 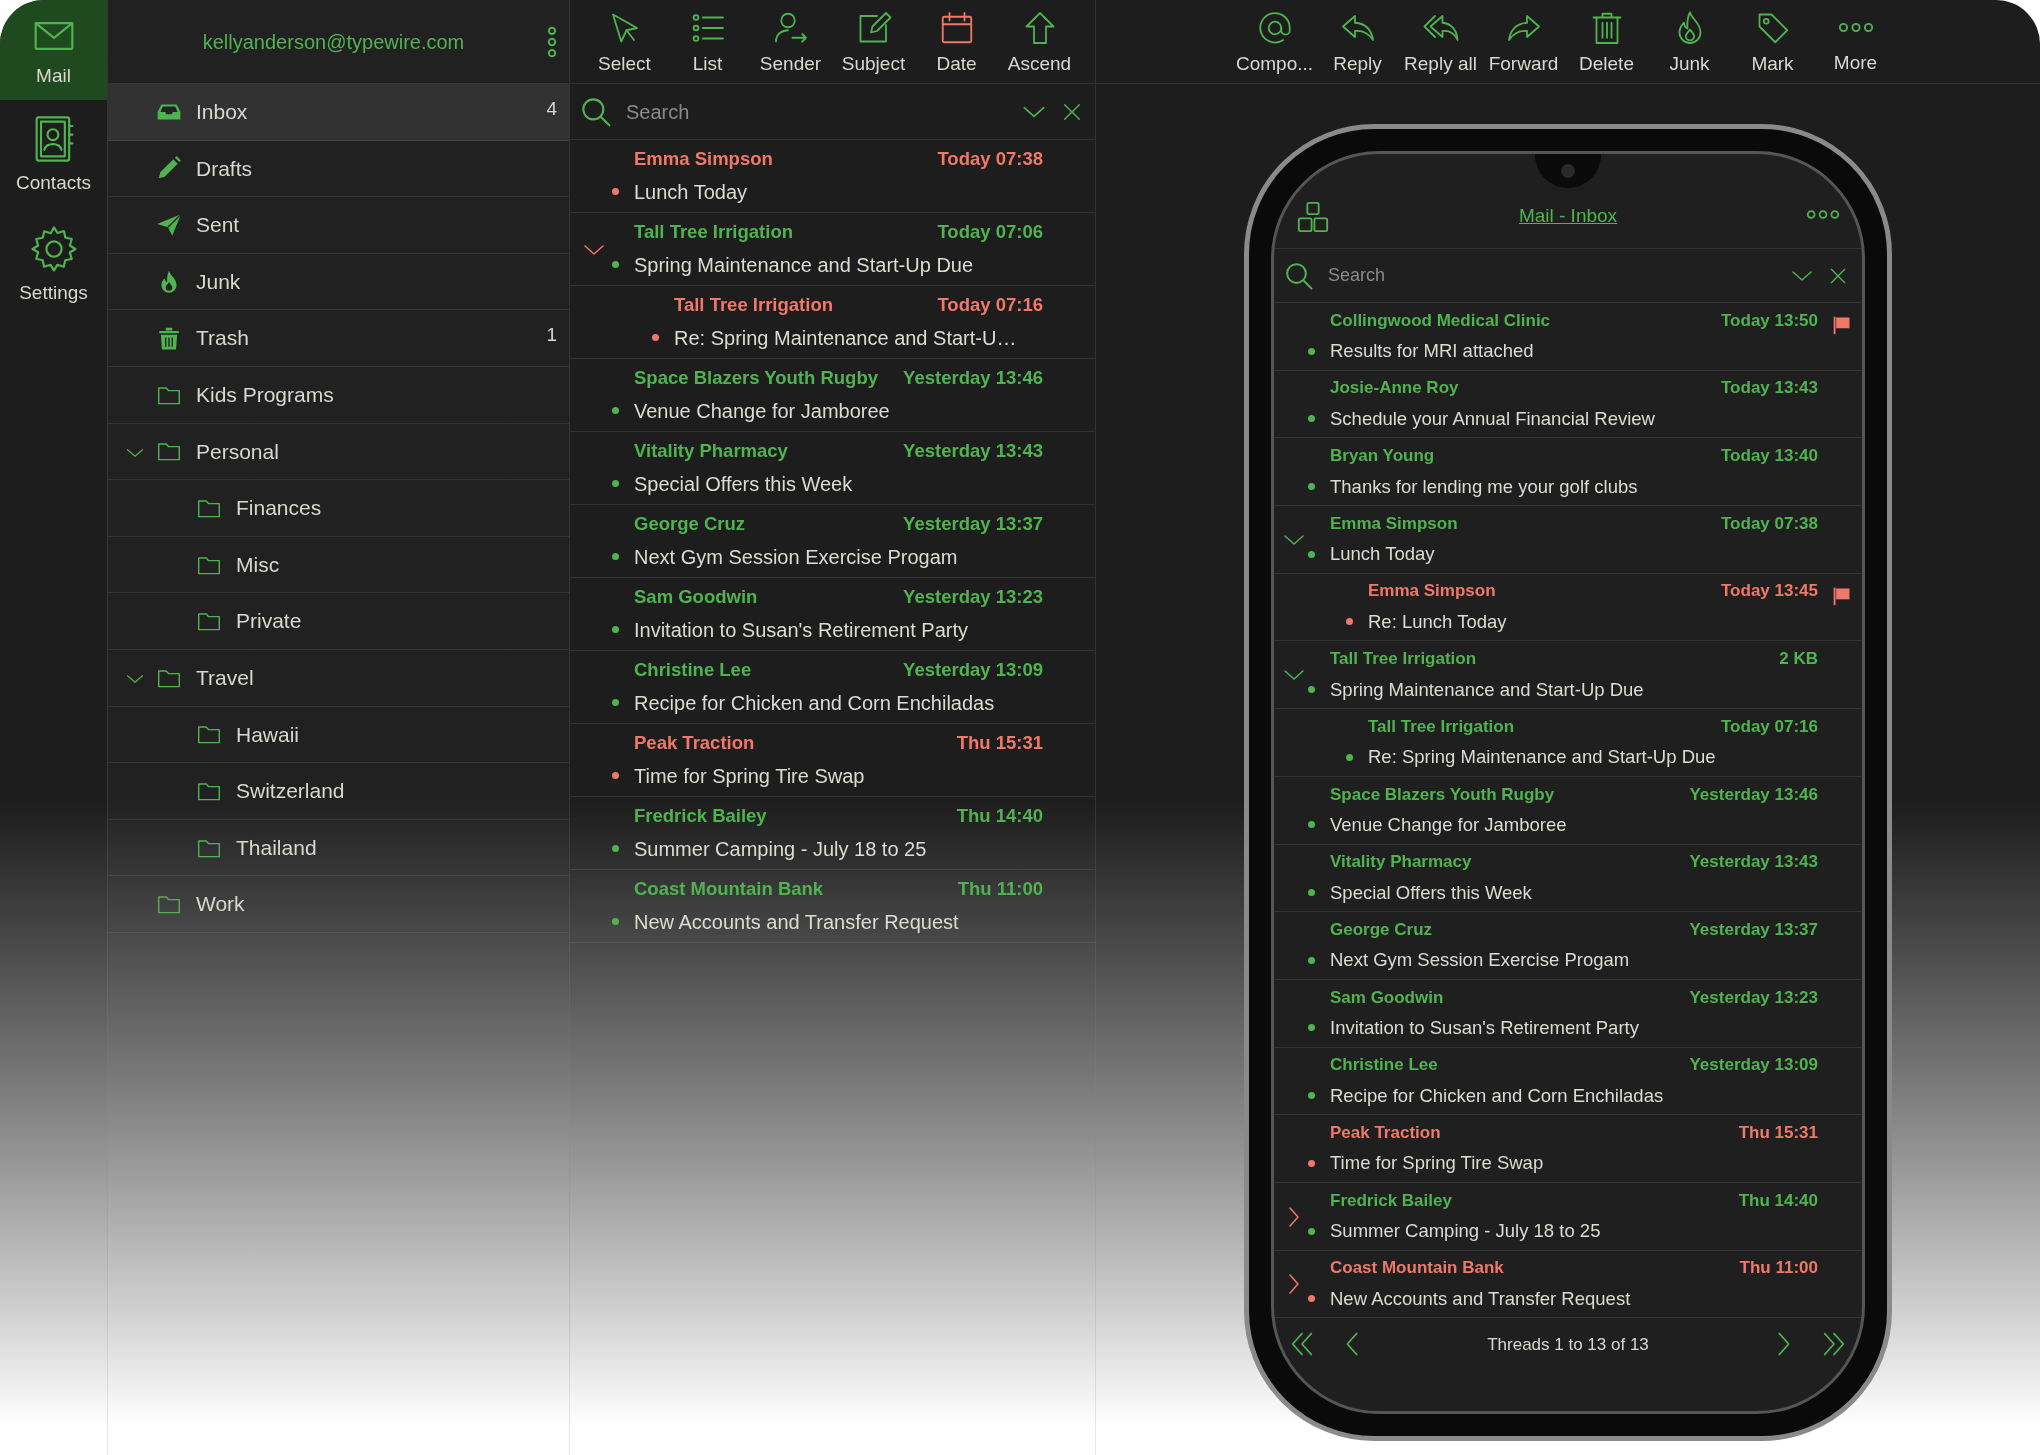 What do you see at coordinates (53, 50) in the screenshot?
I see `nav-tab: Mail` at bounding box center [53, 50].